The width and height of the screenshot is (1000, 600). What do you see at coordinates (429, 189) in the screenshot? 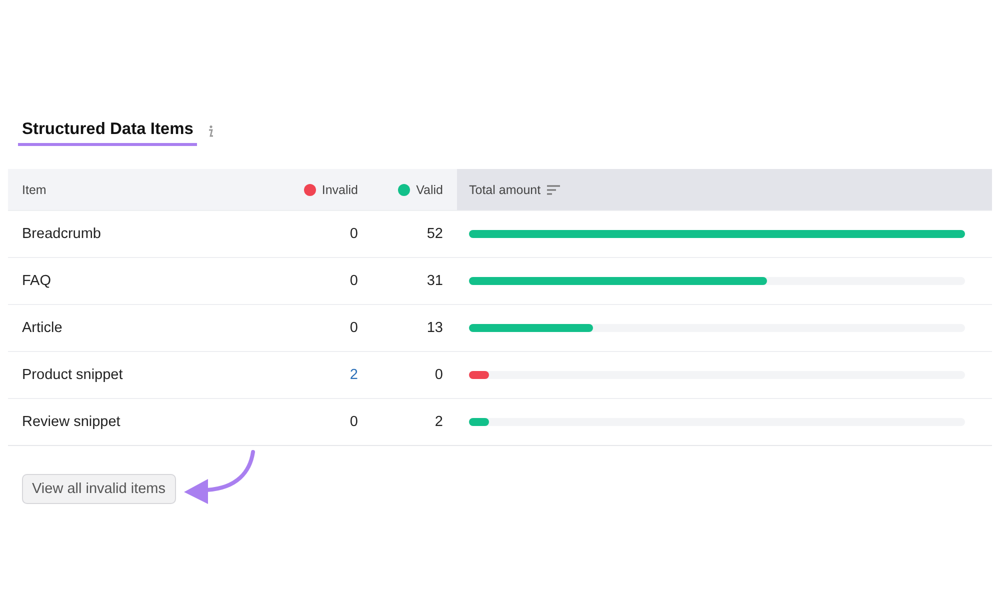
I see `column-header: Valid` at bounding box center [429, 189].